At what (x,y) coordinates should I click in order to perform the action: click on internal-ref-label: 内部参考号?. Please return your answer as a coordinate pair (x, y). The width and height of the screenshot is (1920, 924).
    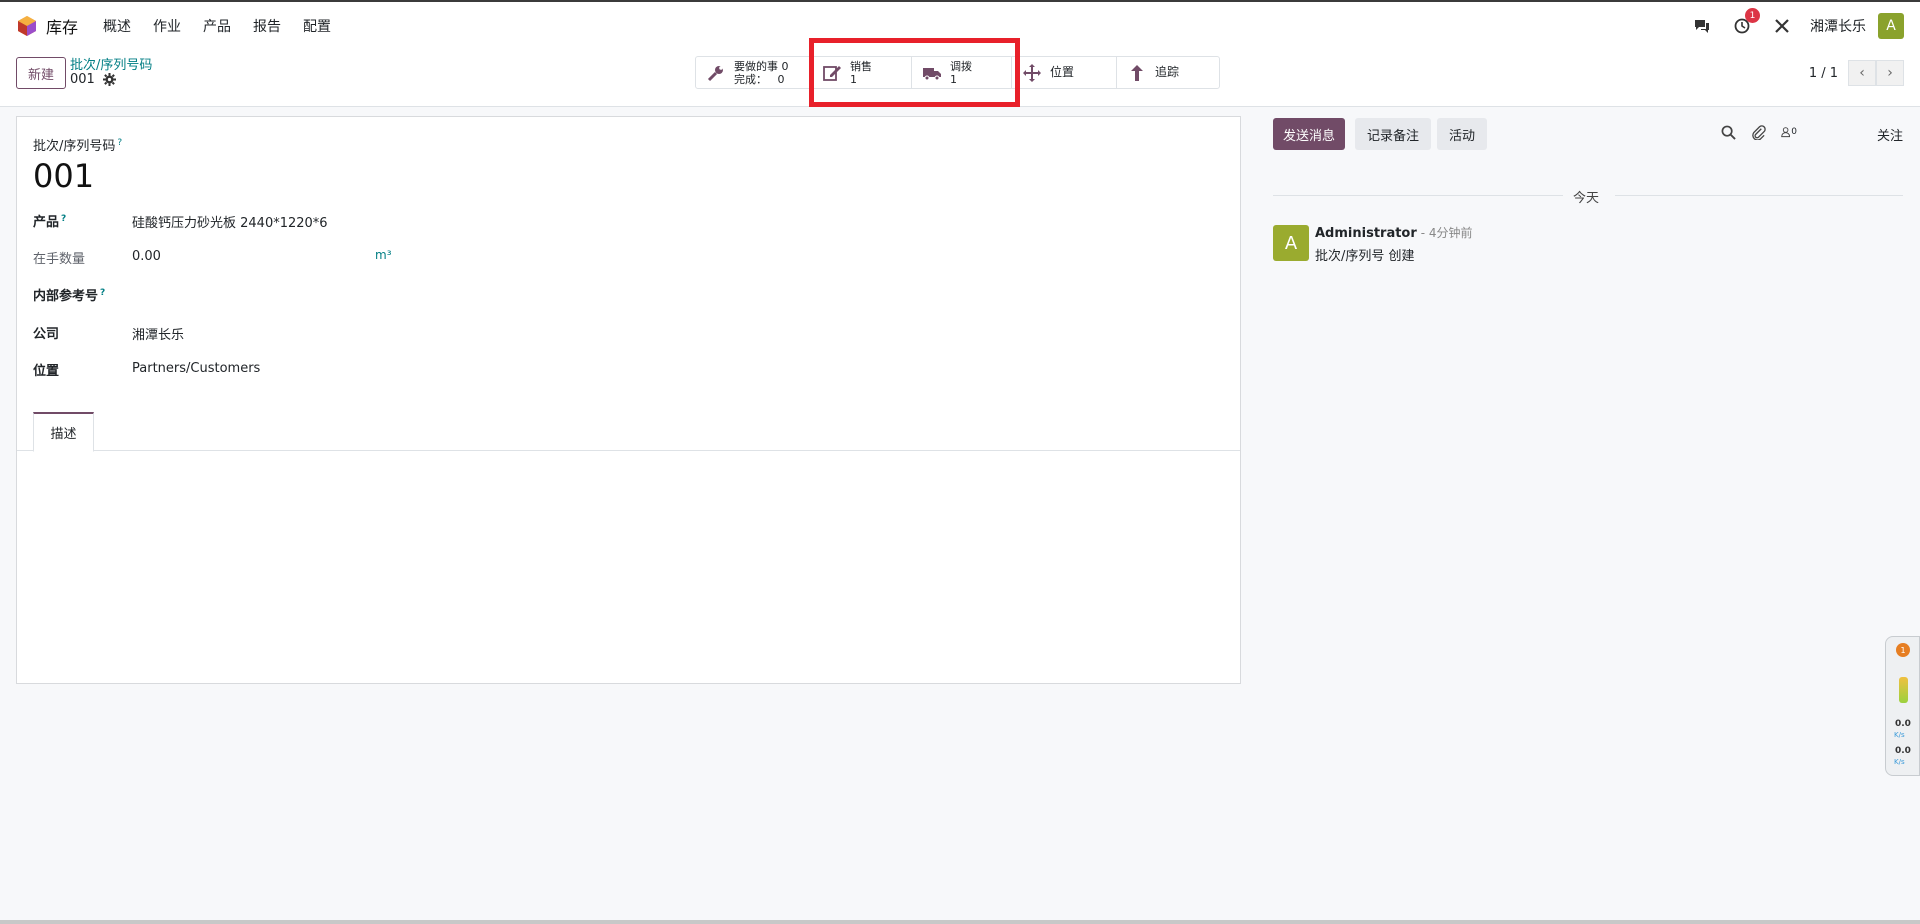
    Looking at the image, I should click on (69, 294).